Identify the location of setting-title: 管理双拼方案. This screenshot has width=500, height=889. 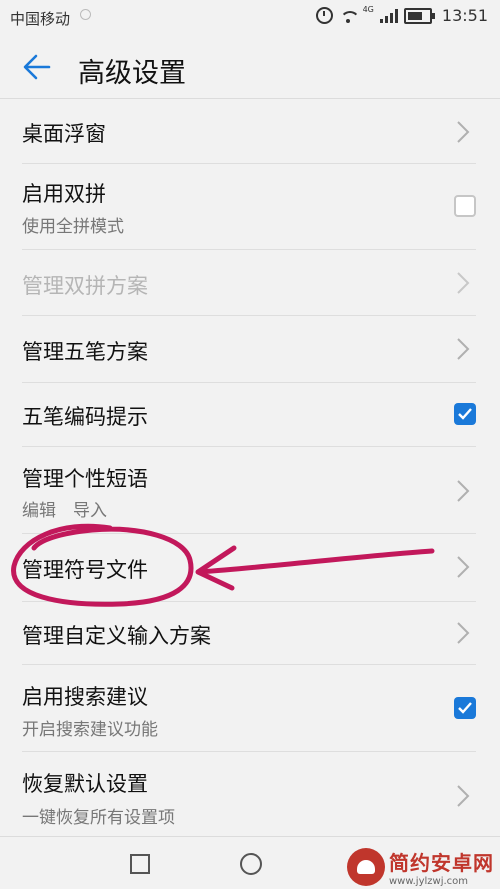
(85, 286).